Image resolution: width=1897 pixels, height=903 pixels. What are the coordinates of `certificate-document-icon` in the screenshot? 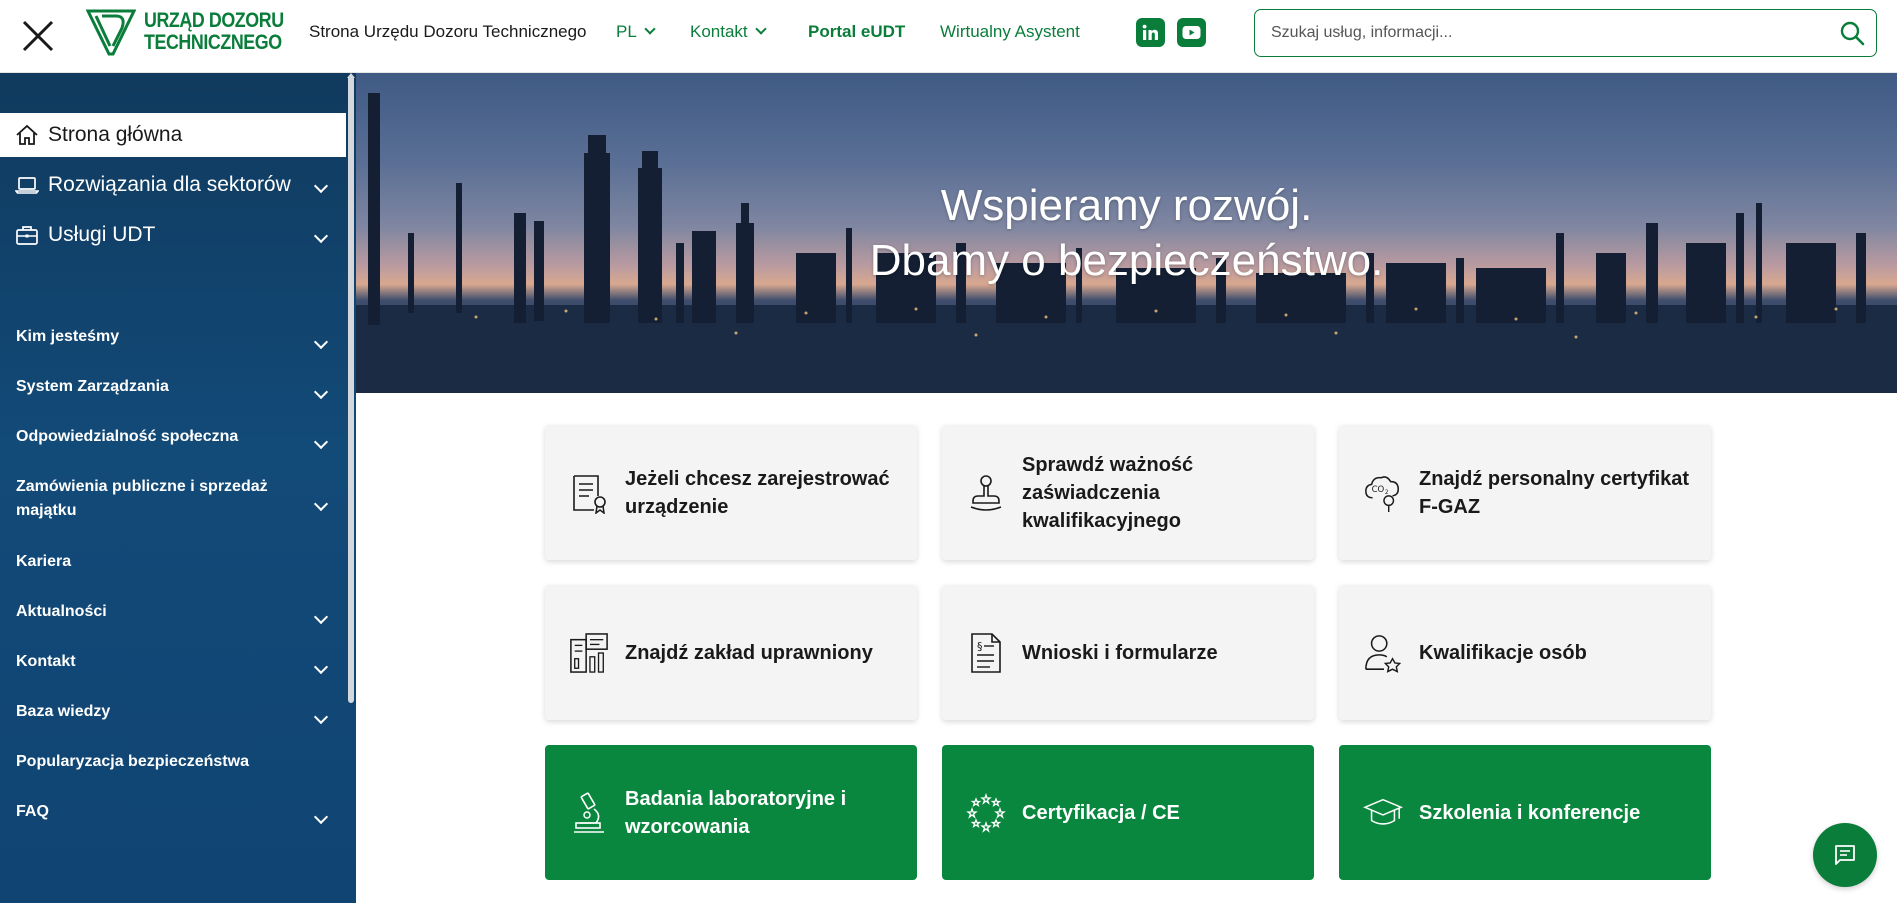 It's located at (589, 493).